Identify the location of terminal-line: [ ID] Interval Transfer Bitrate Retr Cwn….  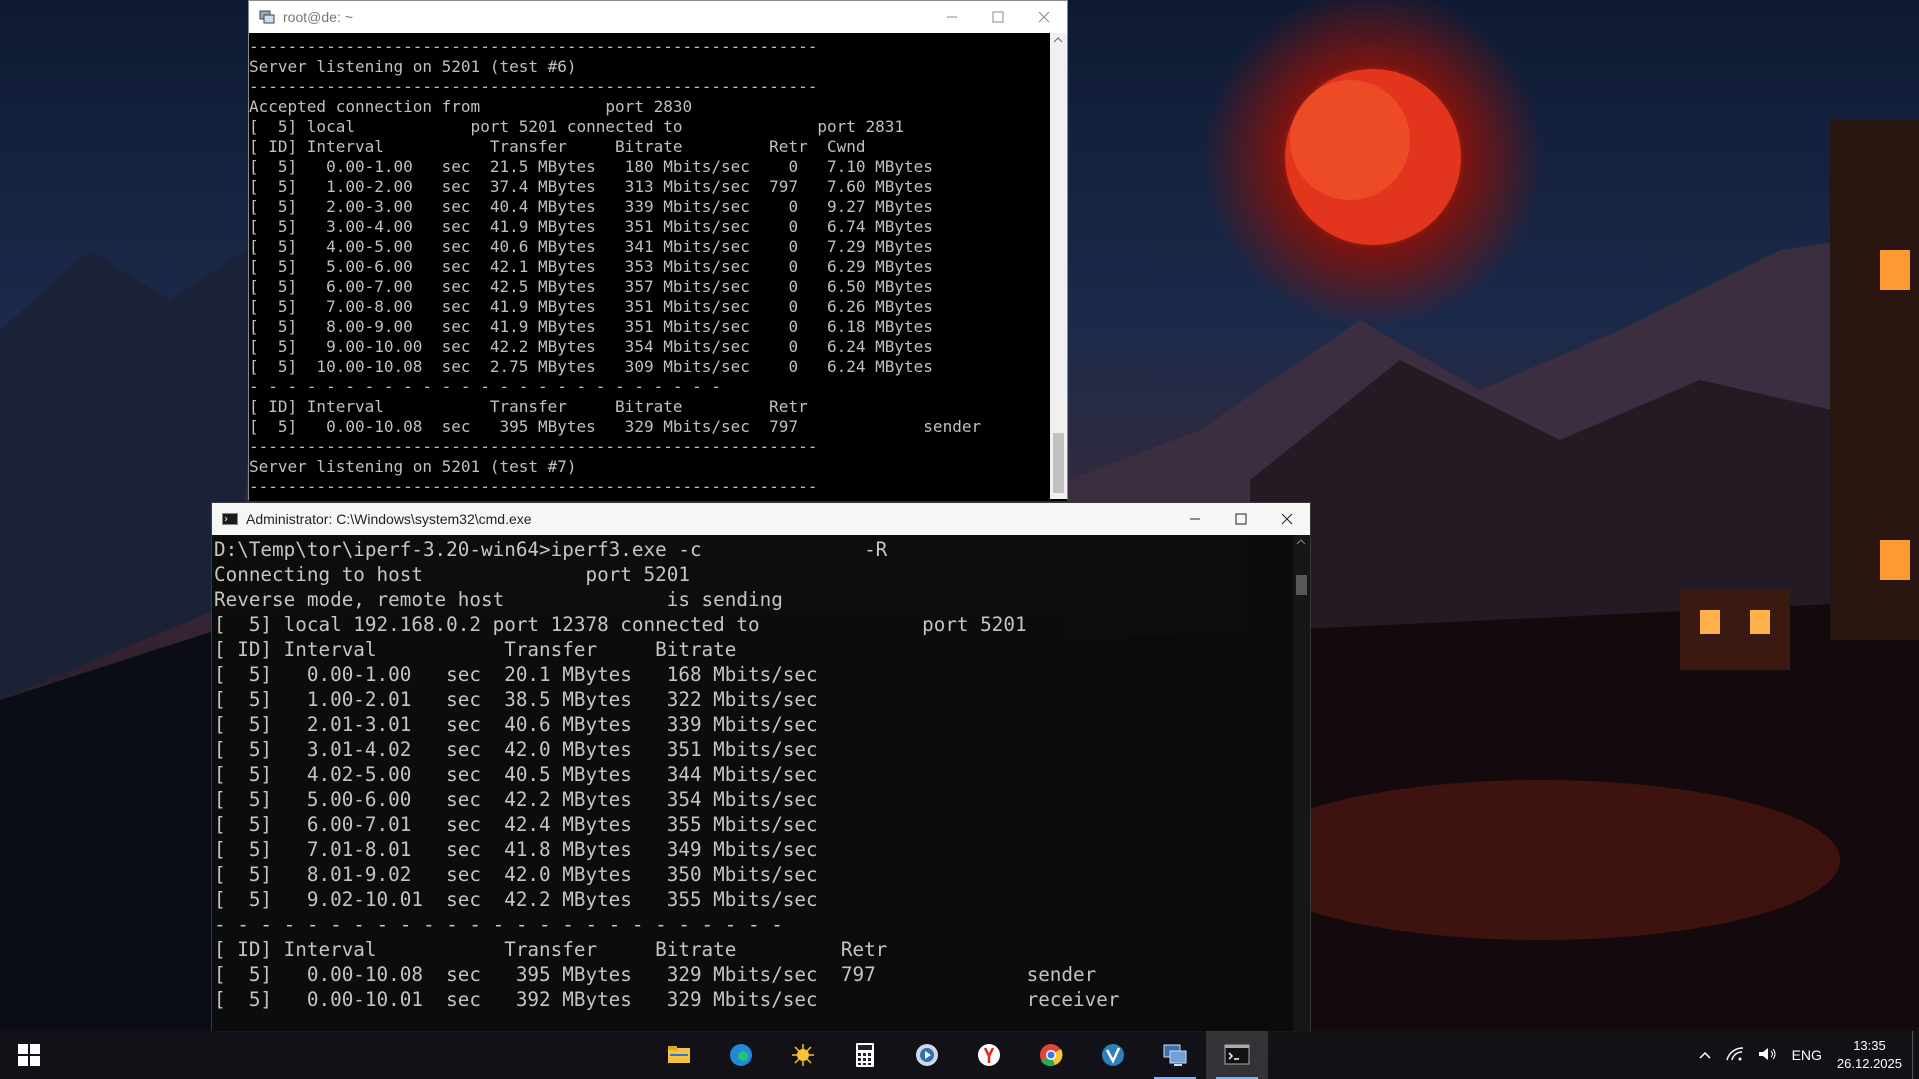
(557, 146).